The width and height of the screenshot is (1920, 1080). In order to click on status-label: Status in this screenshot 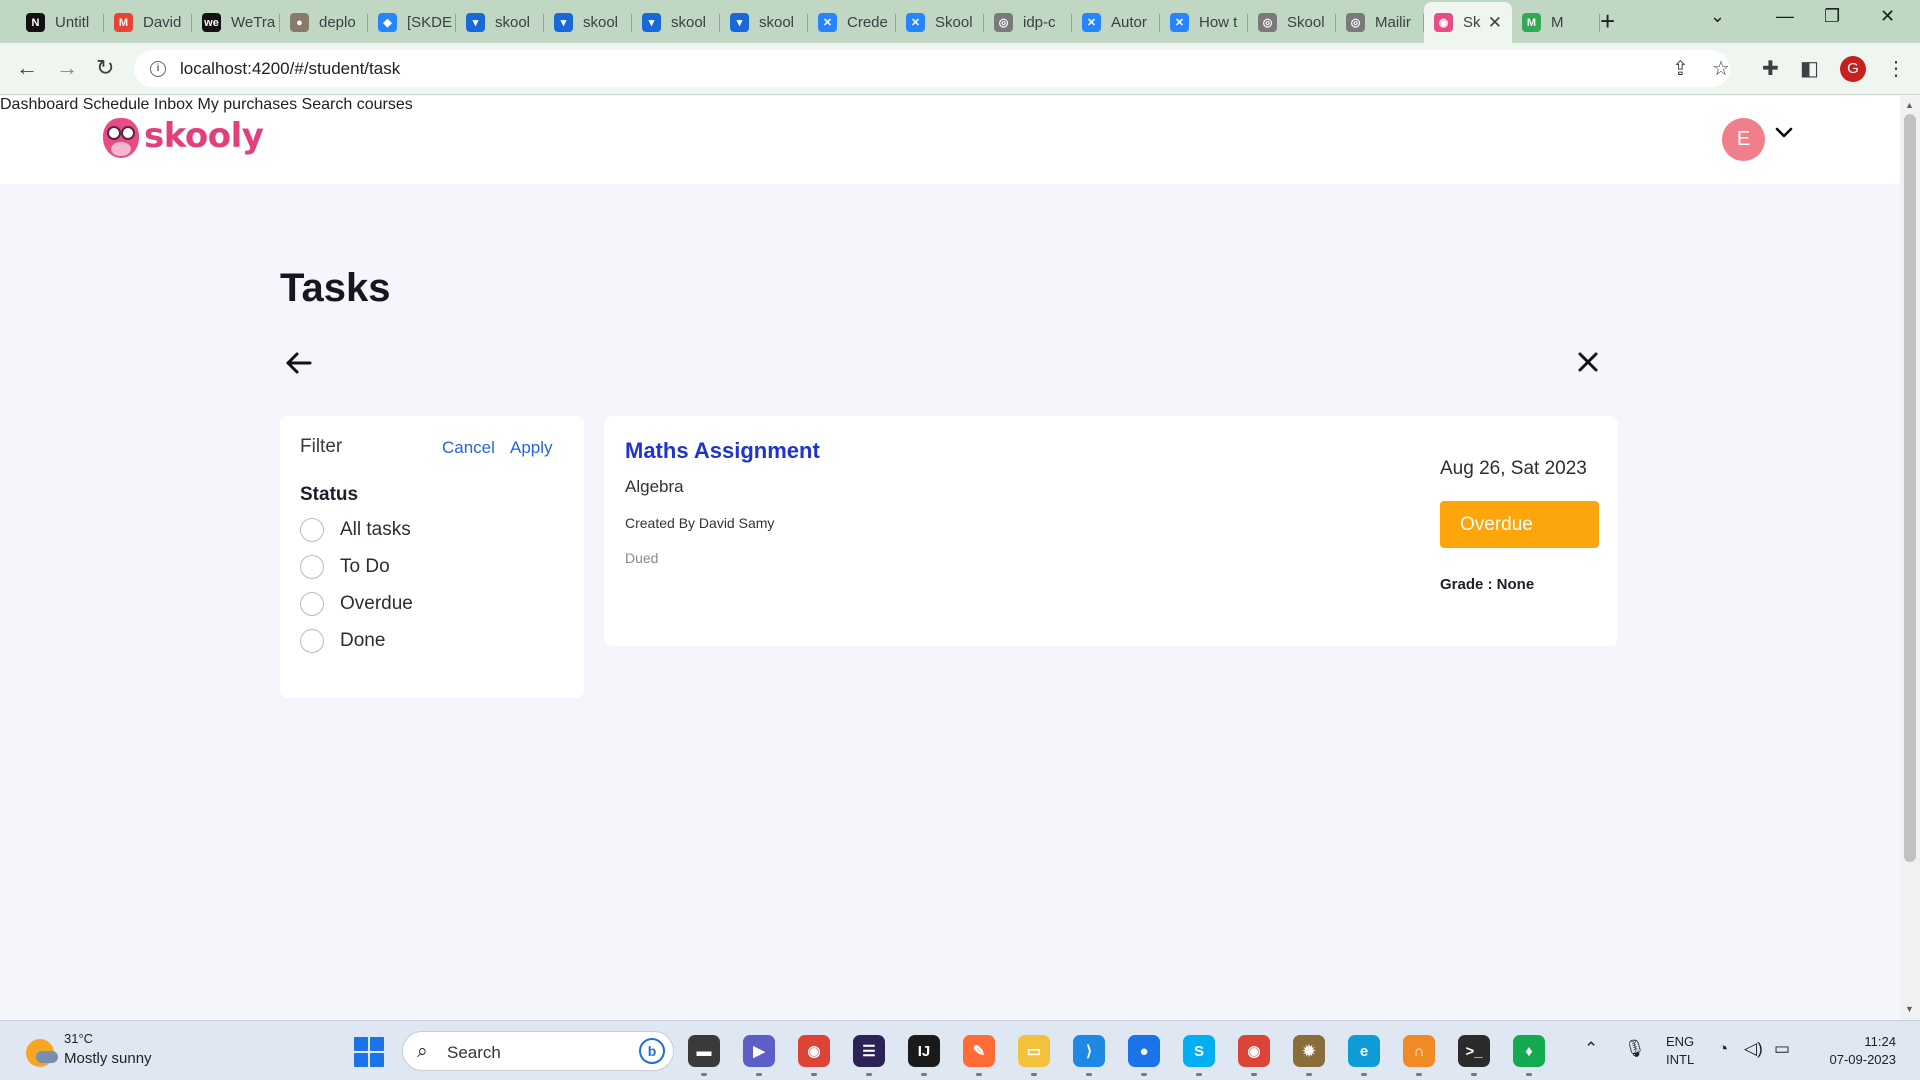, I will do `click(329, 494)`.